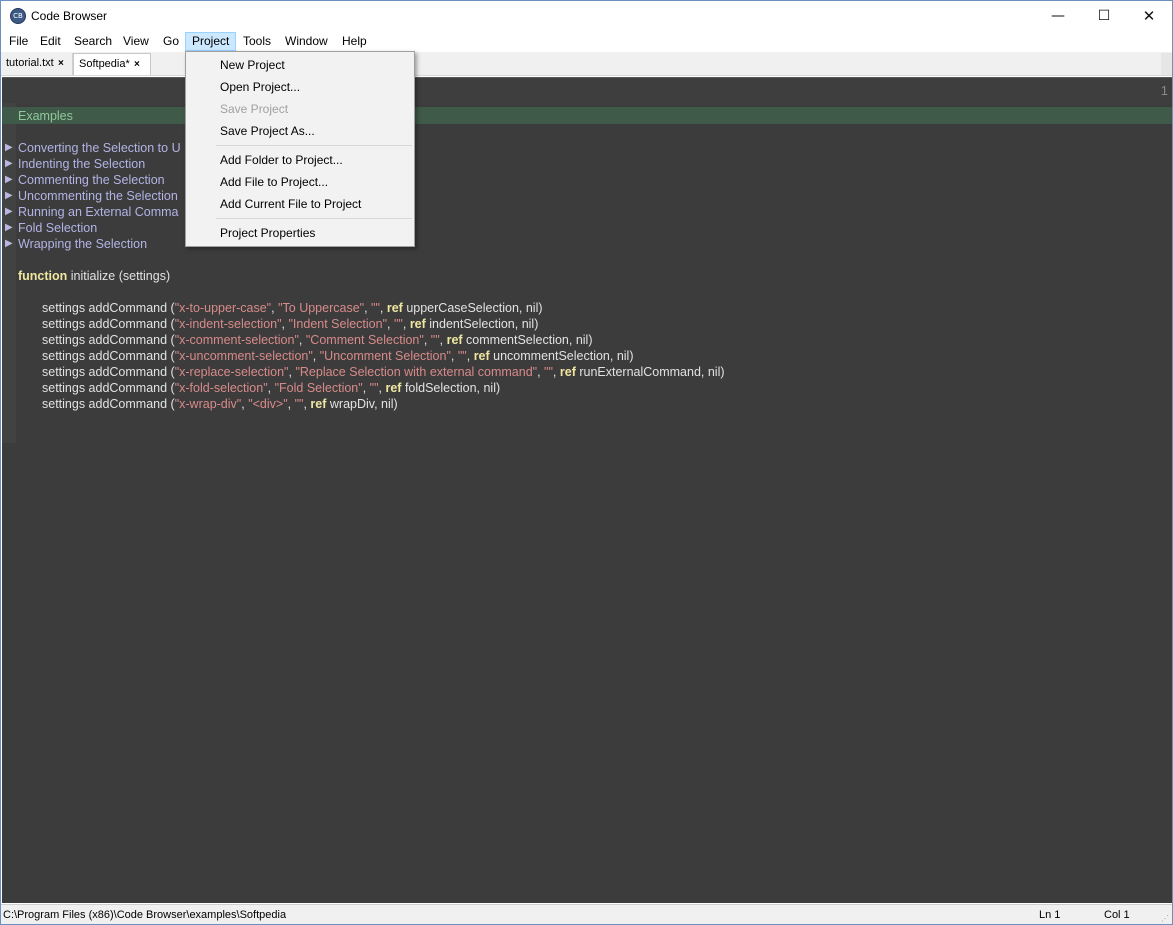 This screenshot has height=925, width=1173. Describe the element at coordinates (45, 116) in the screenshot. I see `section-title: Examples` at that location.